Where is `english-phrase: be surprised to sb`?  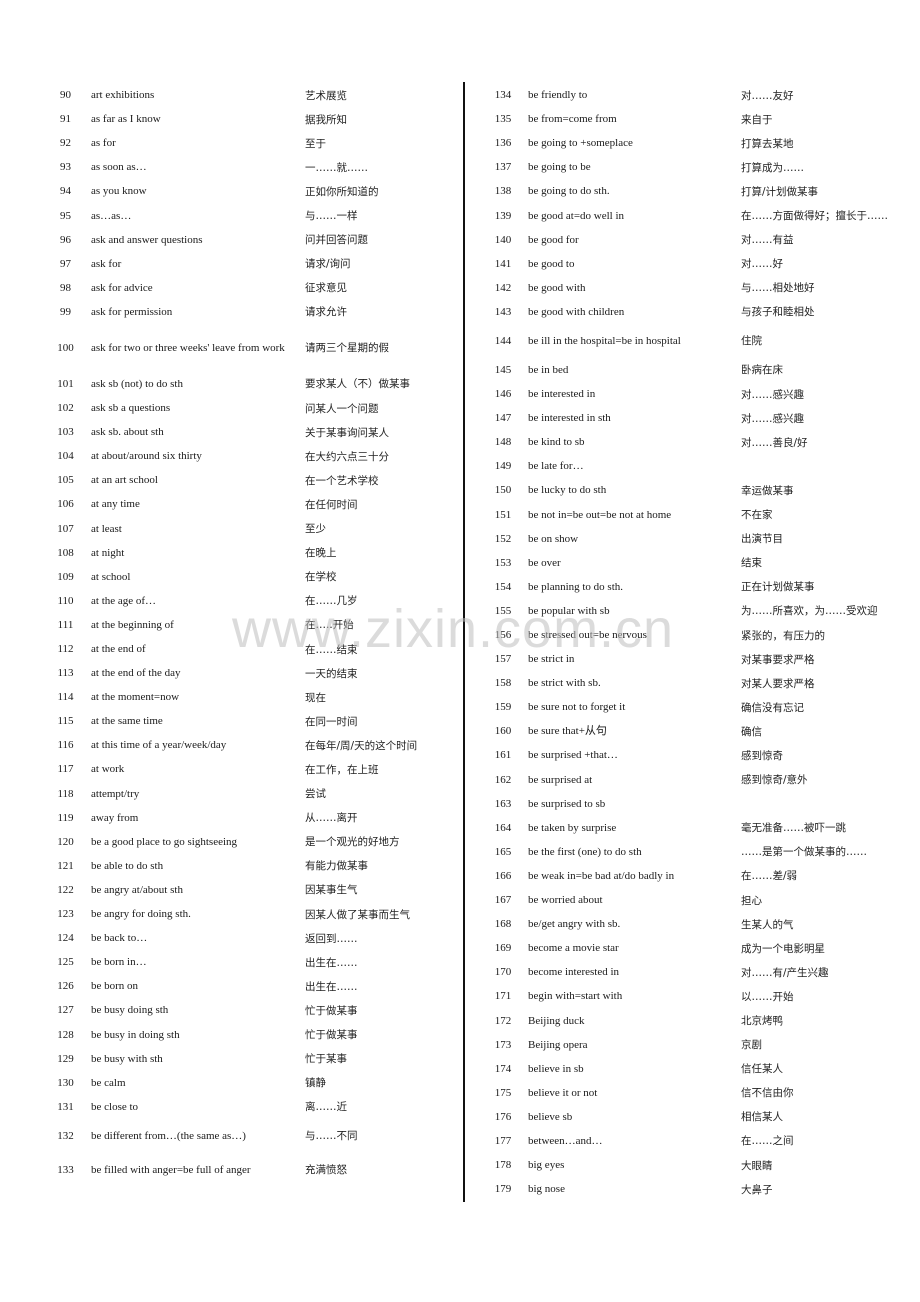
english-phrase: be surprised to sb is located at coordinates (567, 803).